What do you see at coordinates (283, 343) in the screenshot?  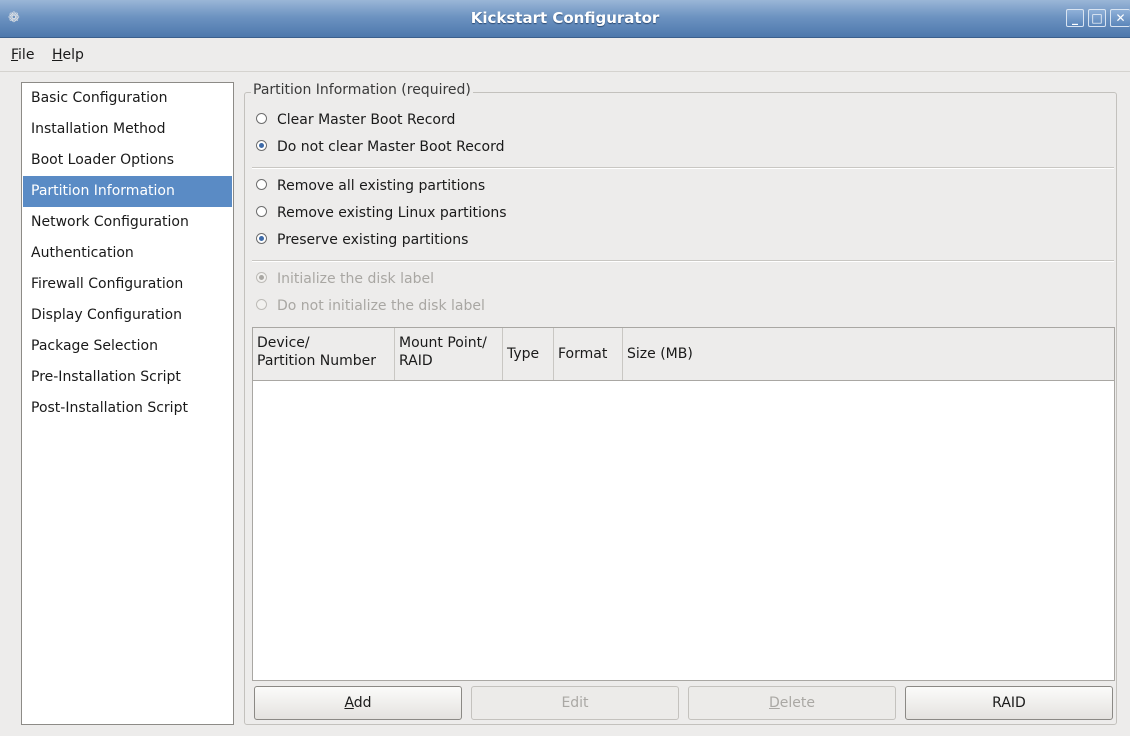 I see `column-header-device-line1: Device/` at bounding box center [283, 343].